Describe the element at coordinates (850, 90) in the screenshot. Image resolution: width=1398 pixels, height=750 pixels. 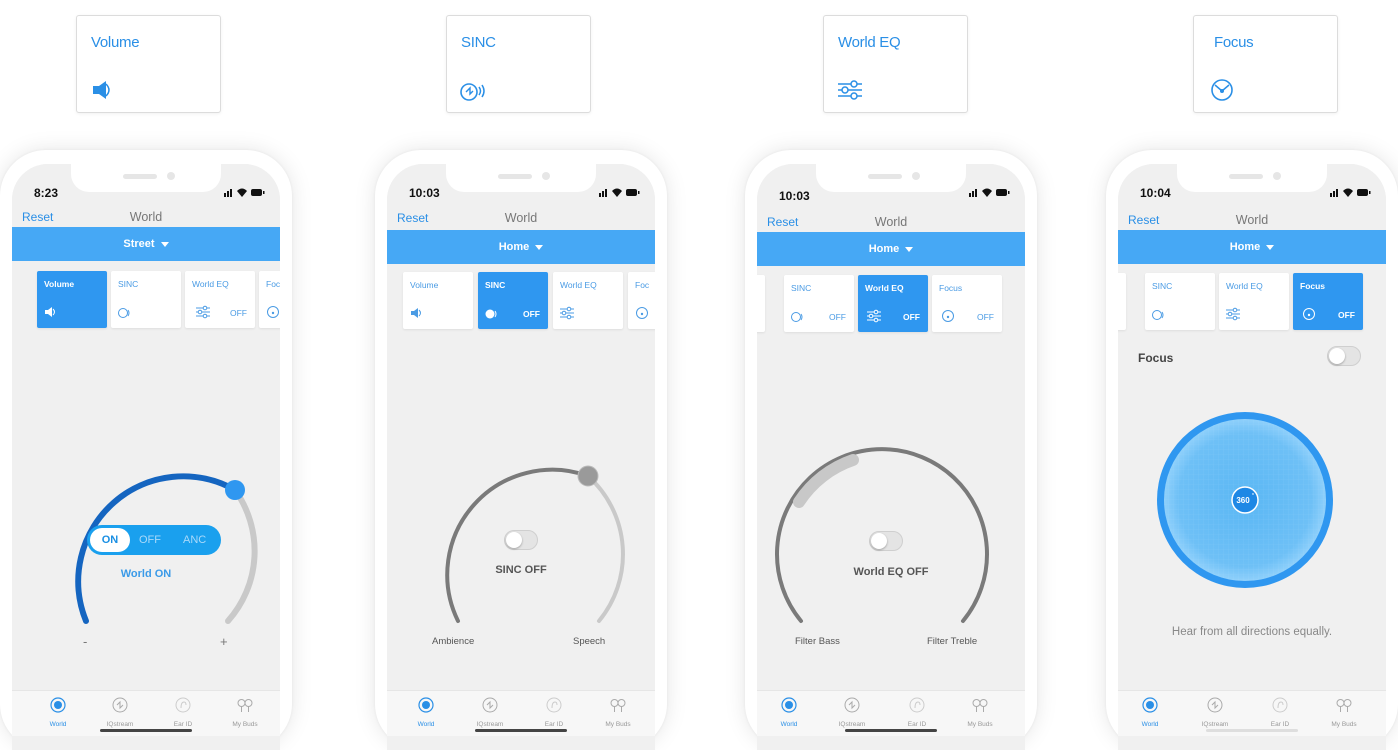
I see `sliders-icon` at that location.